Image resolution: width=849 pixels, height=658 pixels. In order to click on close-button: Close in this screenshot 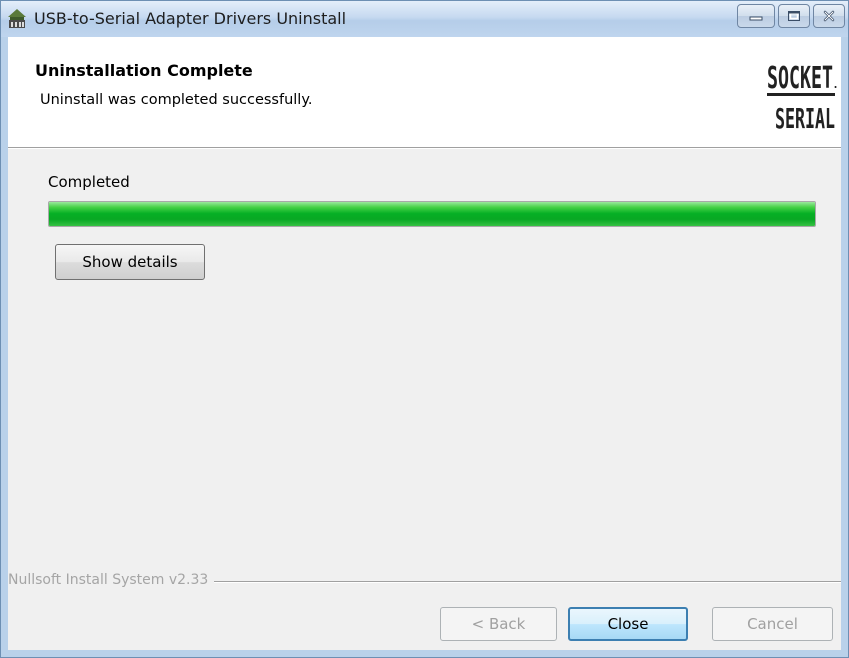, I will do `click(628, 624)`.